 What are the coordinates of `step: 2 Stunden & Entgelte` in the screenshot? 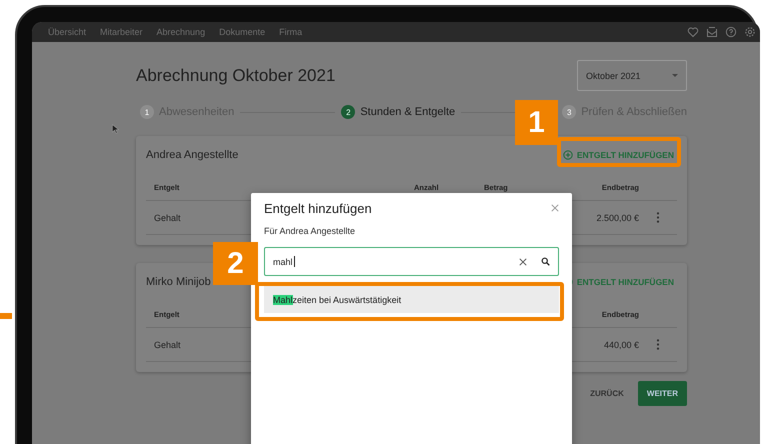 It's located at (398, 112).